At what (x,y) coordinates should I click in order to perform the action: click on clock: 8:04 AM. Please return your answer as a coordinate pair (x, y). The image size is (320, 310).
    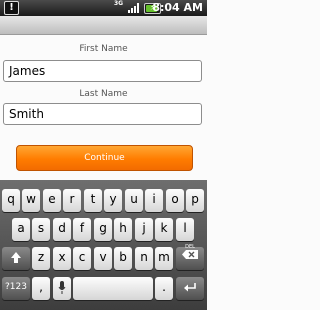
    Looking at the image, I should click on (177, 7).